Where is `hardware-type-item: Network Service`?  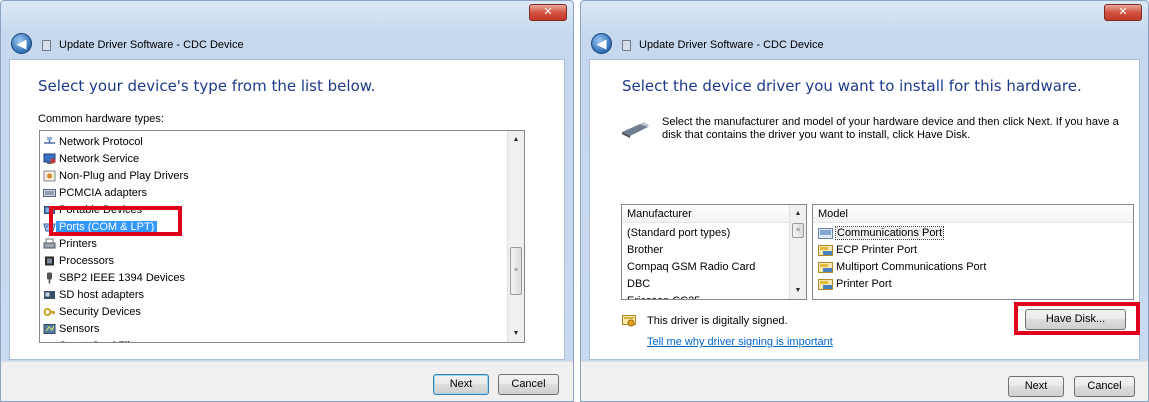
hardware-type-item: Network Service is located at coordinates (282, 159).